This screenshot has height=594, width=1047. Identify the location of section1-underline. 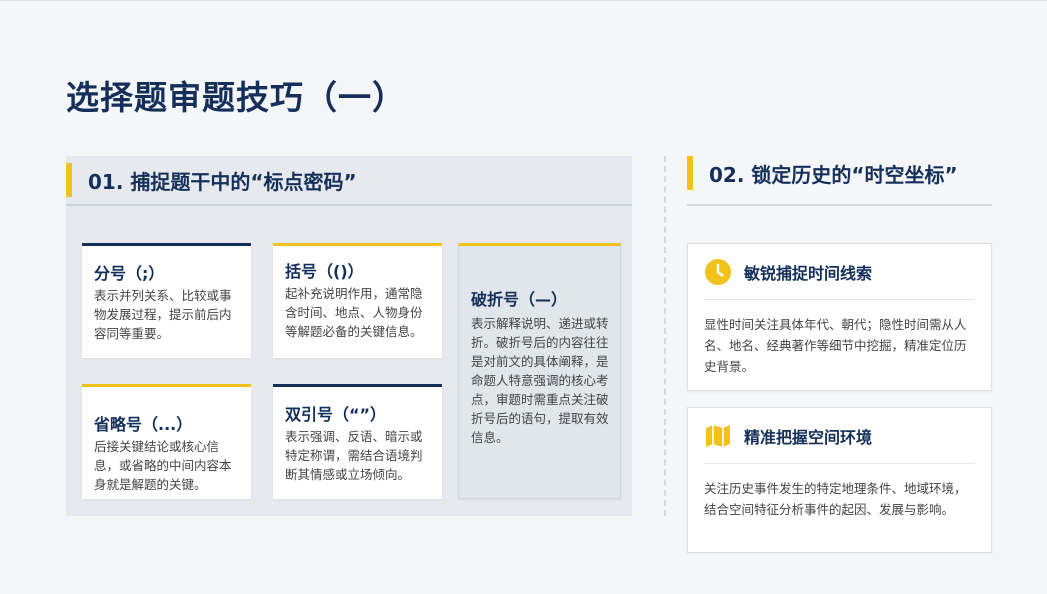
(349, 205).